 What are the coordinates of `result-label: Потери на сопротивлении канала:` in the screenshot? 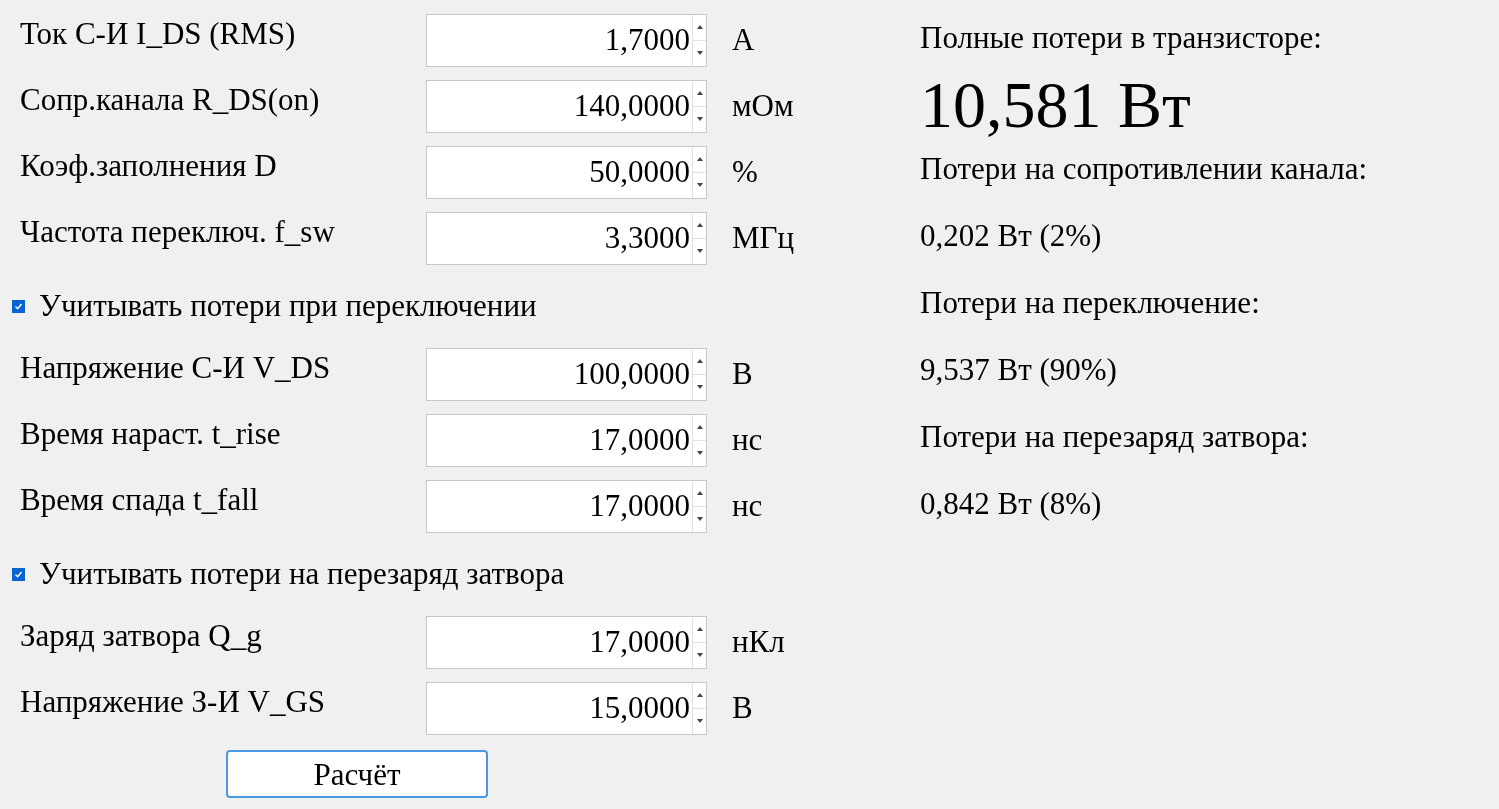 It's located at (1144, 169).